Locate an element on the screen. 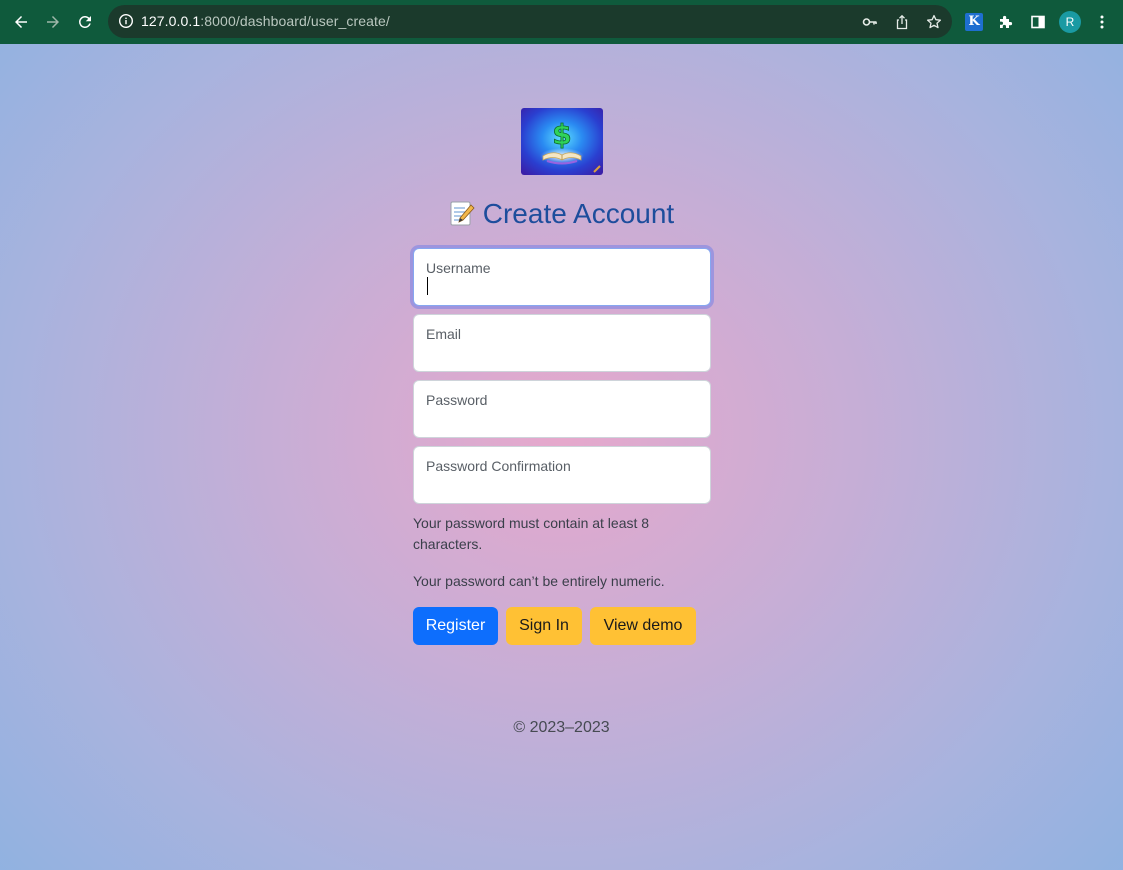 This screenshot has height=870, width=1123. browser-toolbar: 127.0.0.1:8000/dashboard/user_create/ K is located at coordinates (561, 22).